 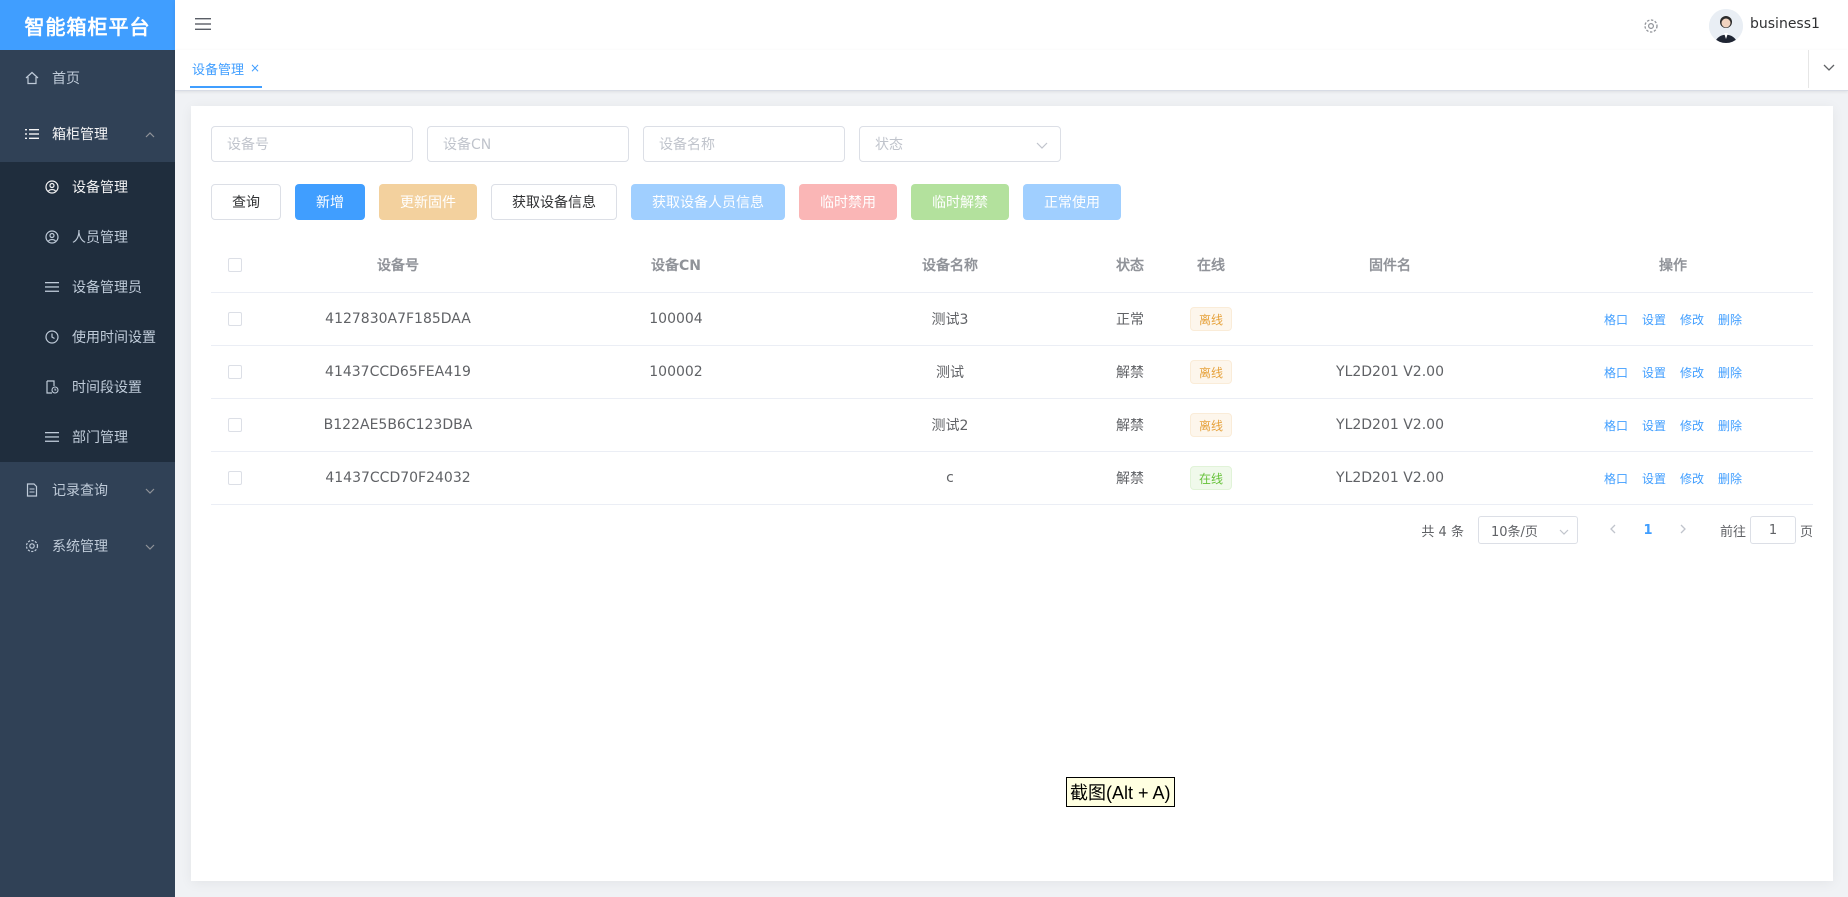 What do you see at coordinates (1527, 530) in the screenshot?
I see `page-size-select: 10条/页` at bounding box center [1527, 530].